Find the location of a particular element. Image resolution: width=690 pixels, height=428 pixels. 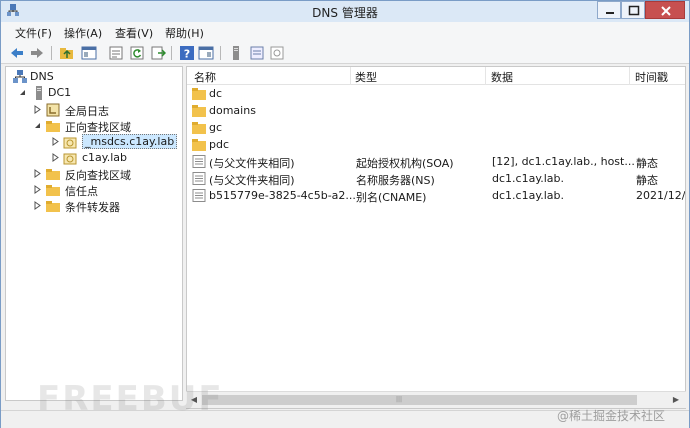

tree-node-msdcs-zone: _msdcs.c1ay.lab is located at coordinates (94, 142).